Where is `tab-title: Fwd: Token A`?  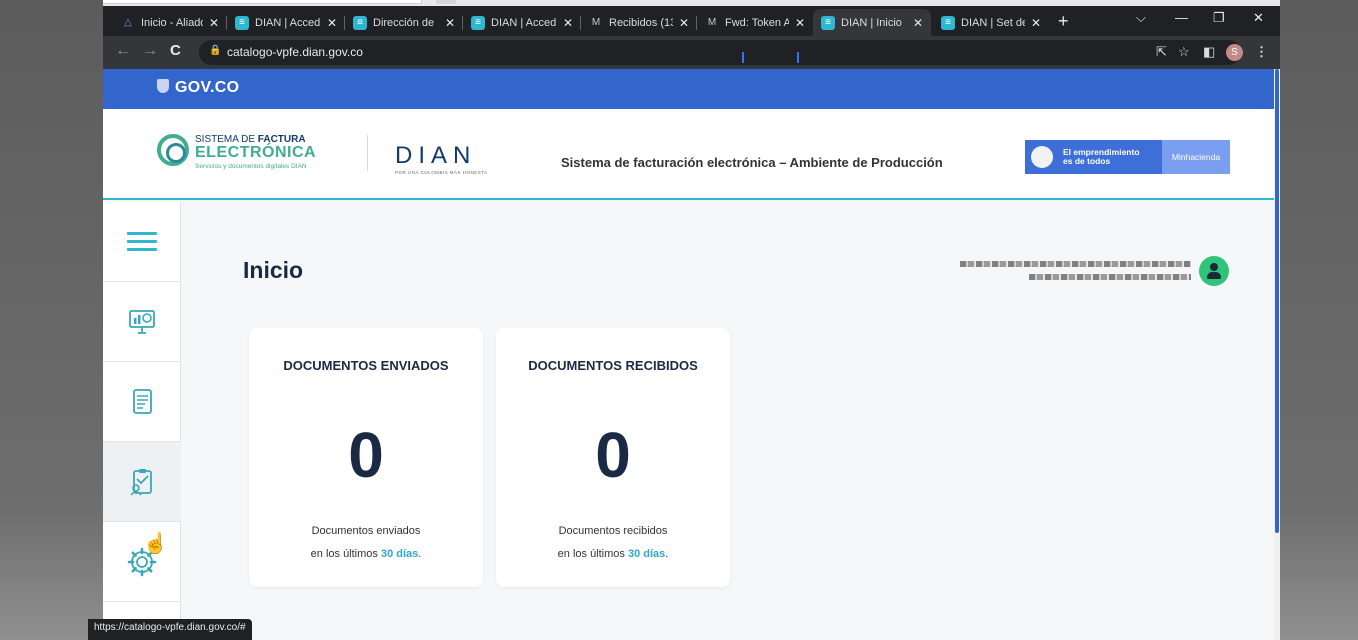 tab-title: Fwd: Token A is located at coordinates (757, 22).